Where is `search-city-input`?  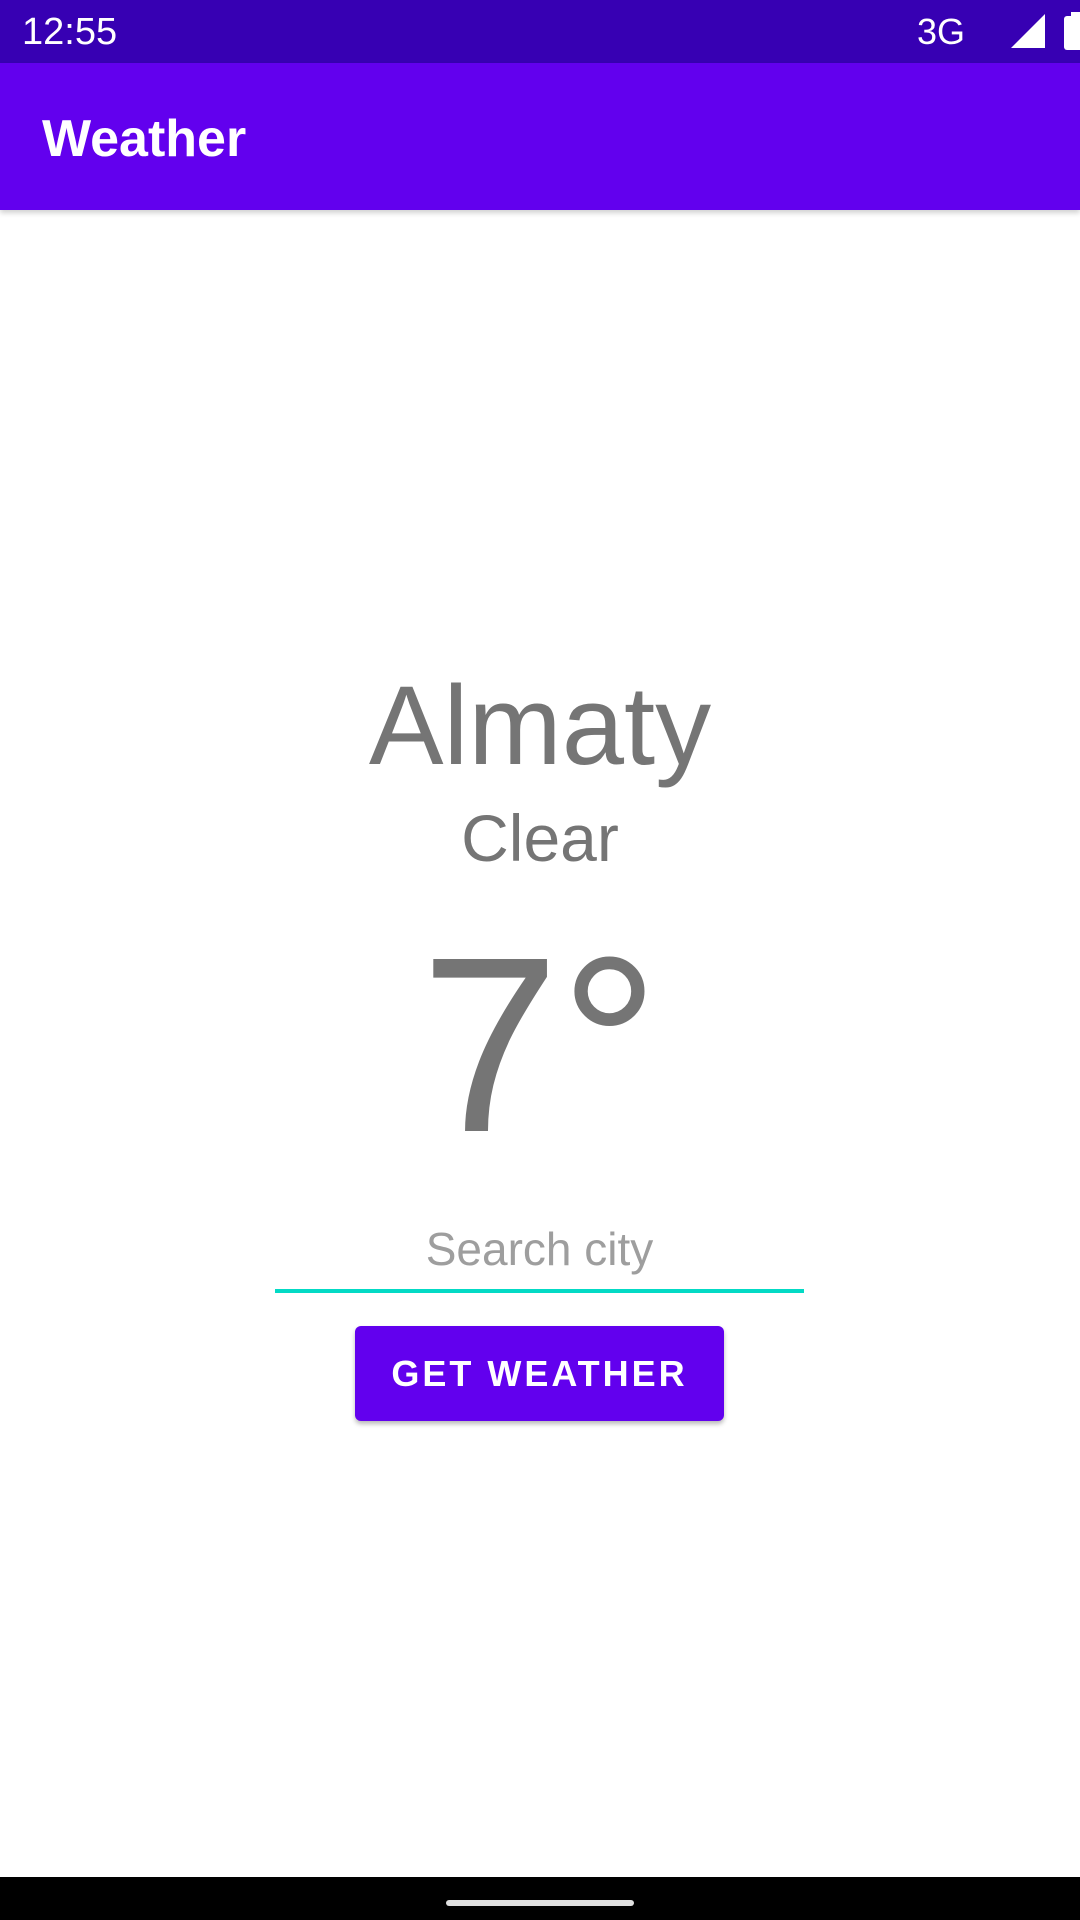
search-city-input is located at coordinates (539, 1249).